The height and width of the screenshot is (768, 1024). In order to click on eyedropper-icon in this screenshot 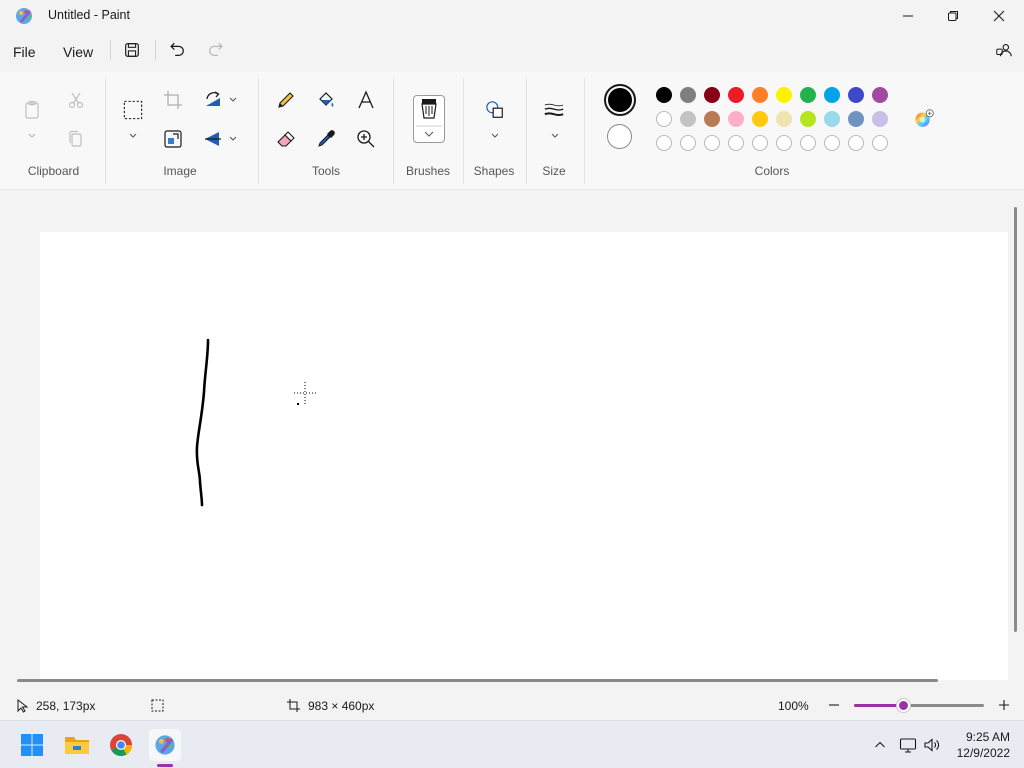, I will do `click(326, 138)`.